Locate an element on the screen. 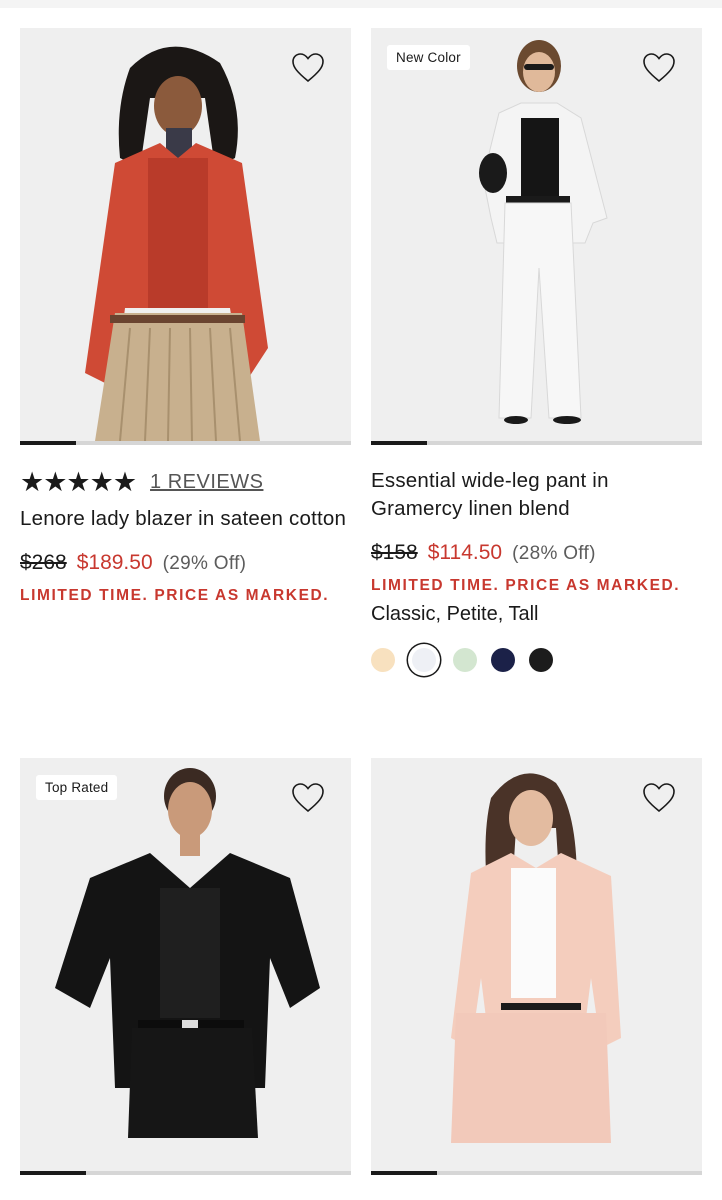 The width and height of the screenshot is (722, 1200). rating-row: ★★★★★ 1 REVIEWS is located at coordinates (185, 482).